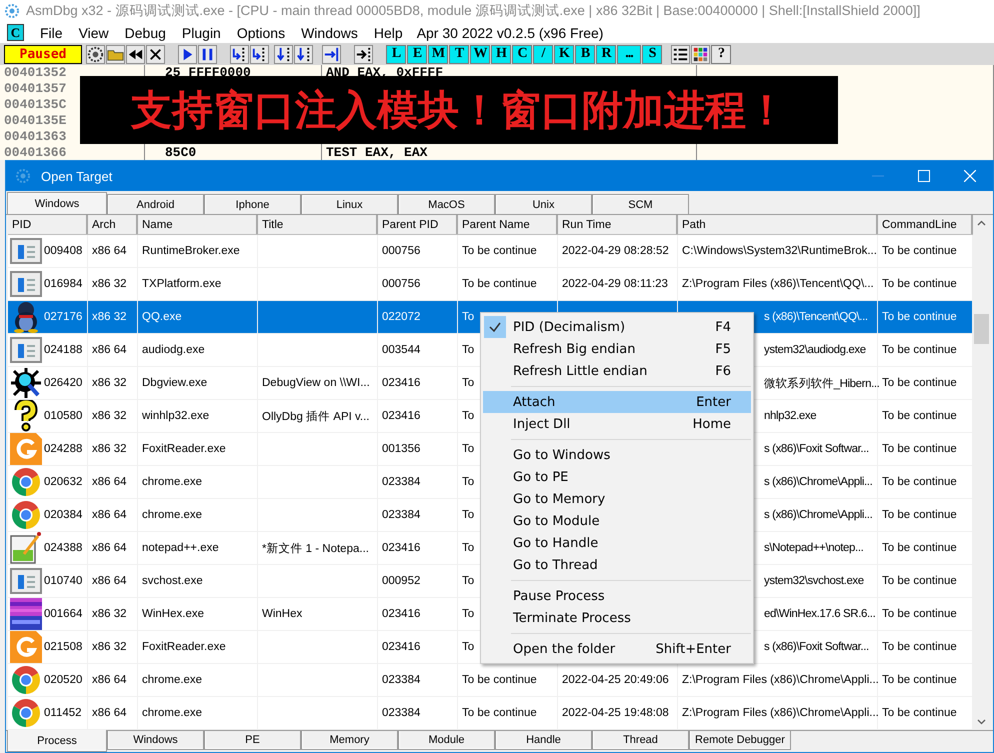  I want to click on table-cell: 020520, so click(63, 680).